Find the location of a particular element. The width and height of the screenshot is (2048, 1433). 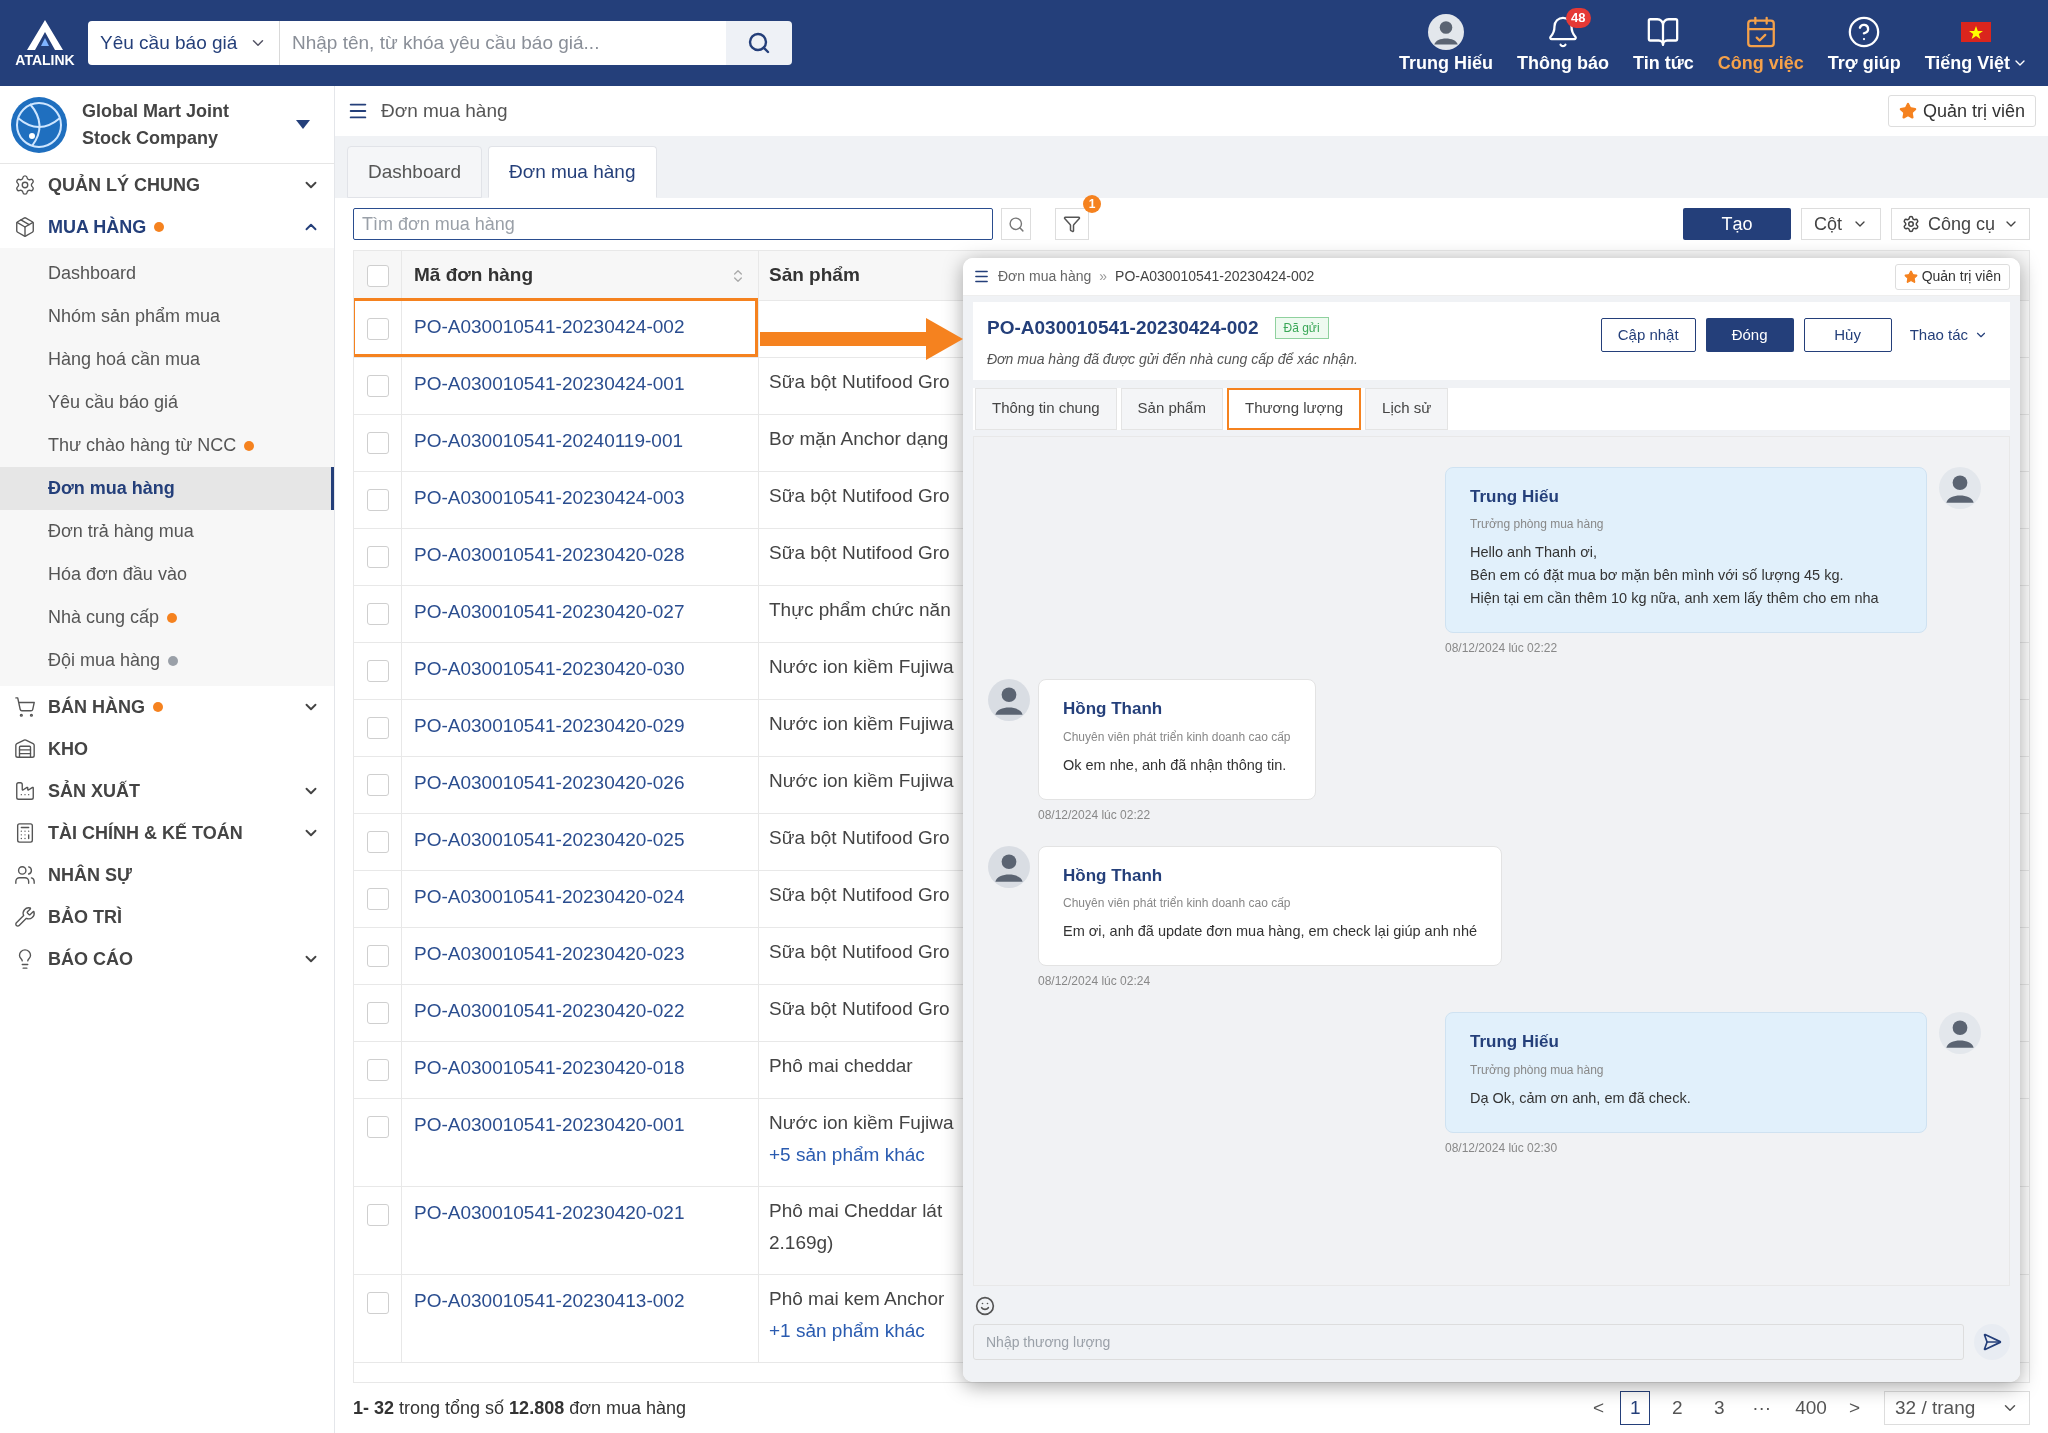

order-search-field: Tìm đơn mua hàng is located at coordinates (673, 224).